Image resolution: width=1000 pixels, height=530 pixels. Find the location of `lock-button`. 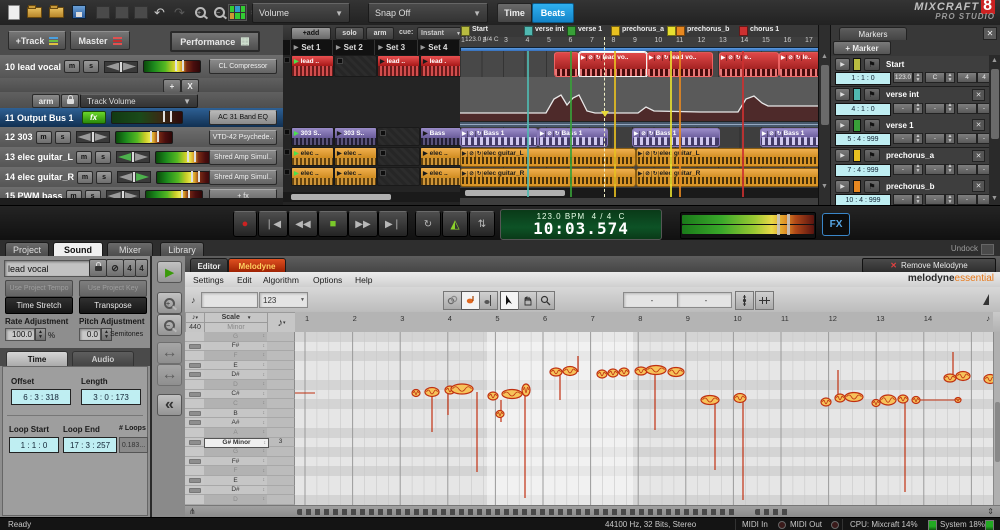

lock-button is located at coordinates (98, 268).